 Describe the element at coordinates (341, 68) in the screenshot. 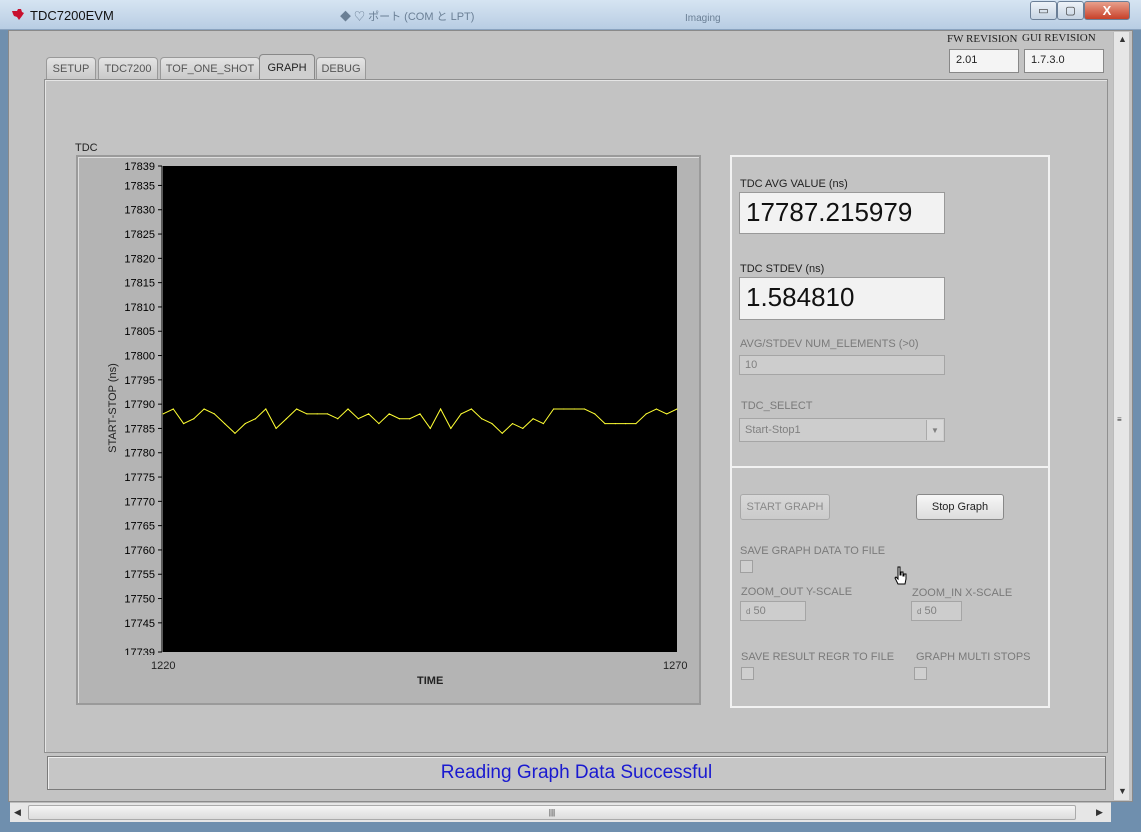

I see `tab-debug: DEBUG` at that location.